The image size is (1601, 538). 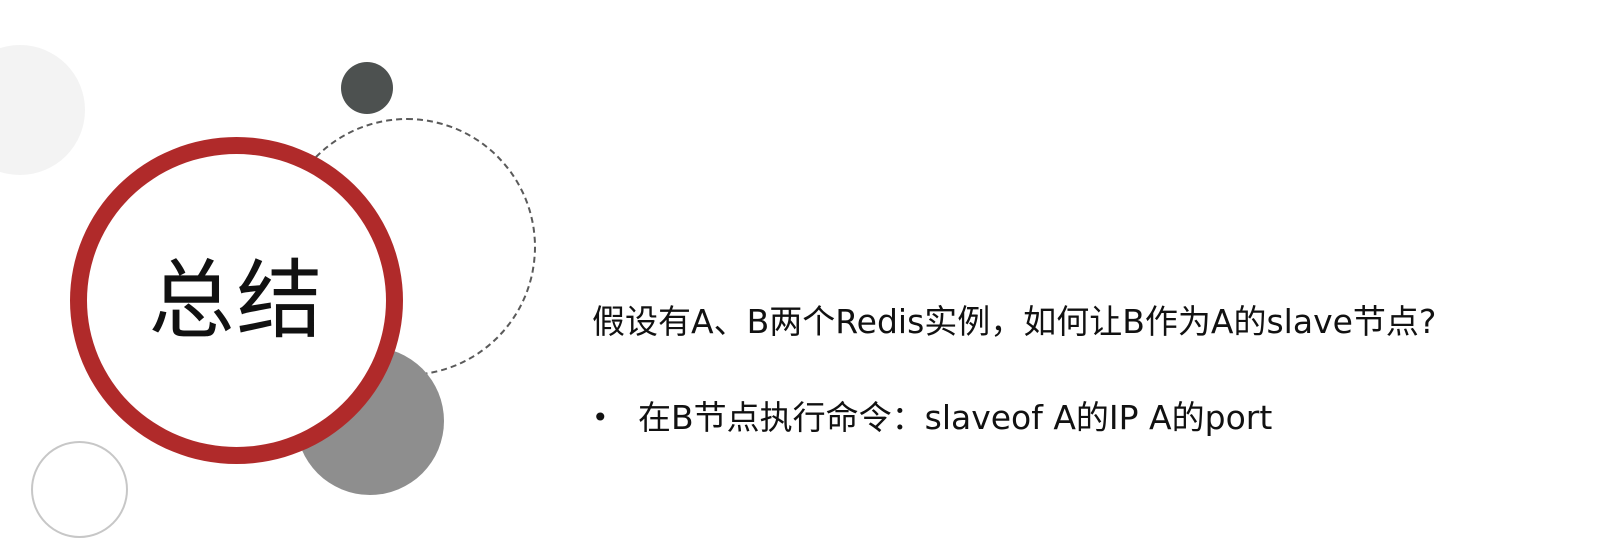 What do you see at coordinates (79, 489) in the screenshot?
I see `decorative-outline-circle` at bounding box center [79, 489].